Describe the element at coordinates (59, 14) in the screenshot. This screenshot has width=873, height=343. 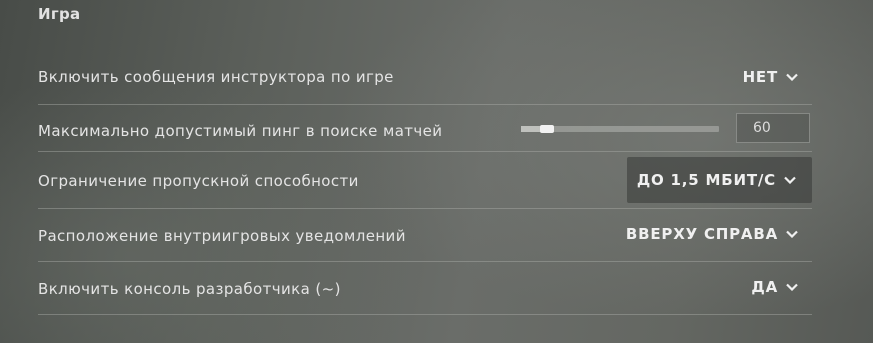
I see `section-title: Игра` at that location.